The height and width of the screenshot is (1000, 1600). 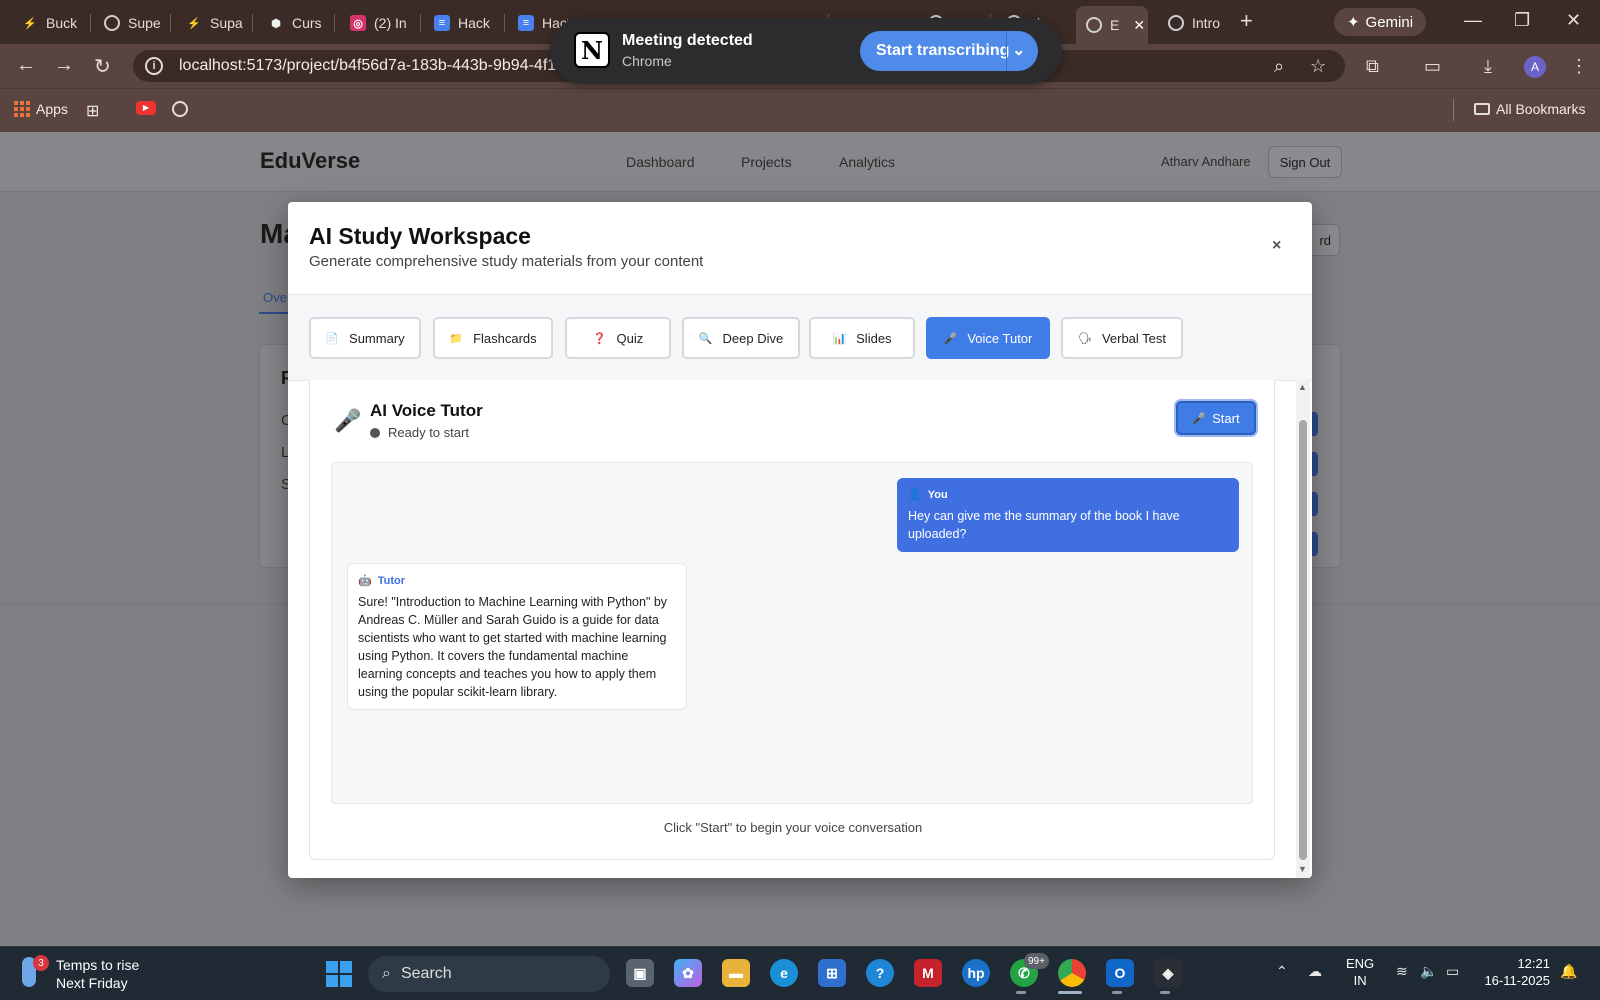 What do you see at coordinates (1488, 66) in the screenshot?
I see `download-icon: ⤓` at bounding box center [1488, 66].